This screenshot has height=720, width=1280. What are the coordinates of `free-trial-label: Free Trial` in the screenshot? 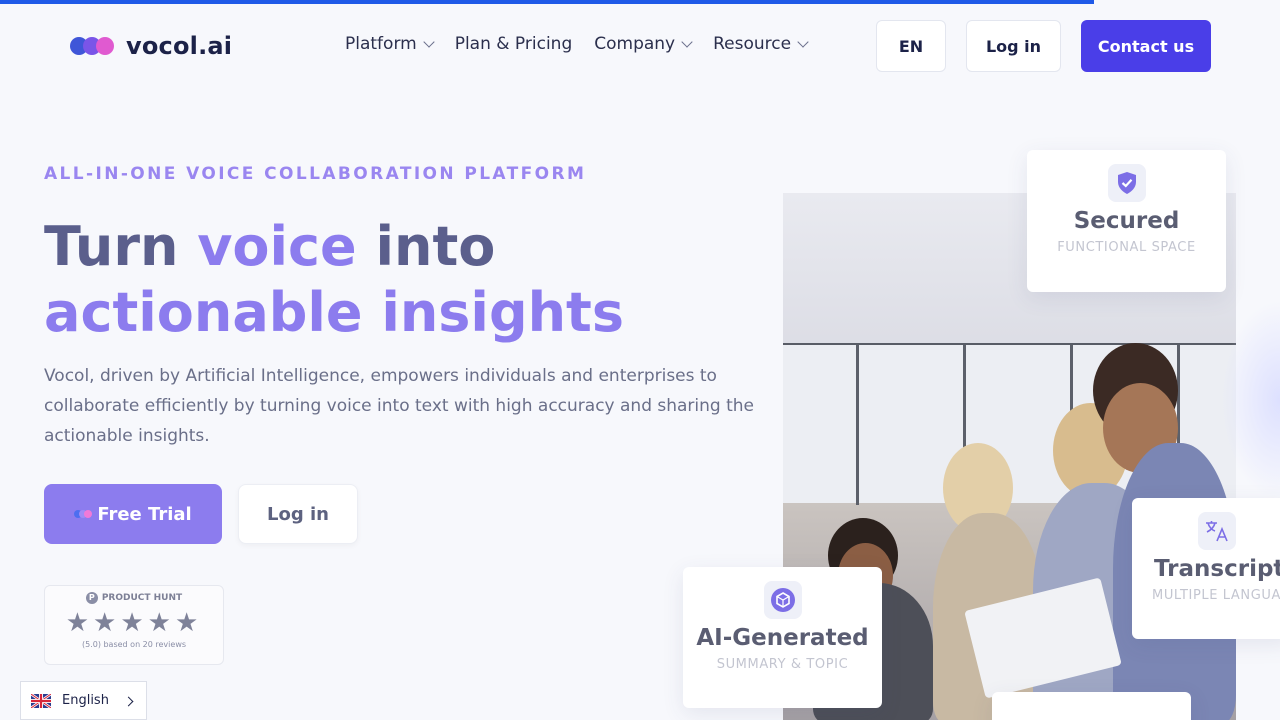 It's located at (144, 514).